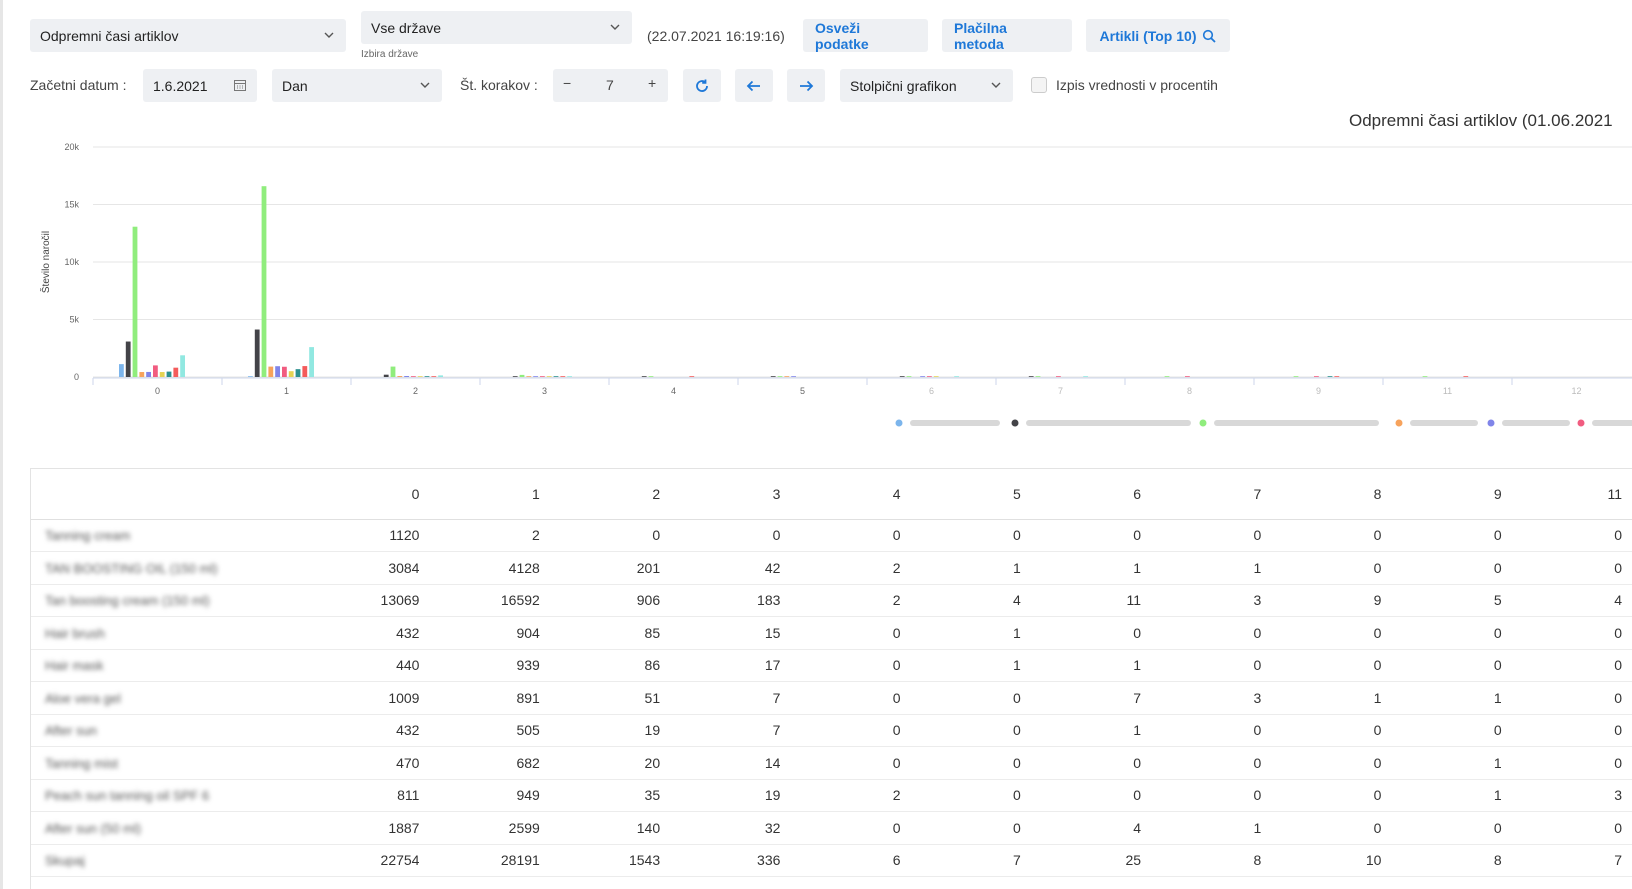 The image size is (1632, 889). What do you see at coordinates (610, 698) in the screenshot?
I see `table-cell: 51` at bounding box center [610, 698].